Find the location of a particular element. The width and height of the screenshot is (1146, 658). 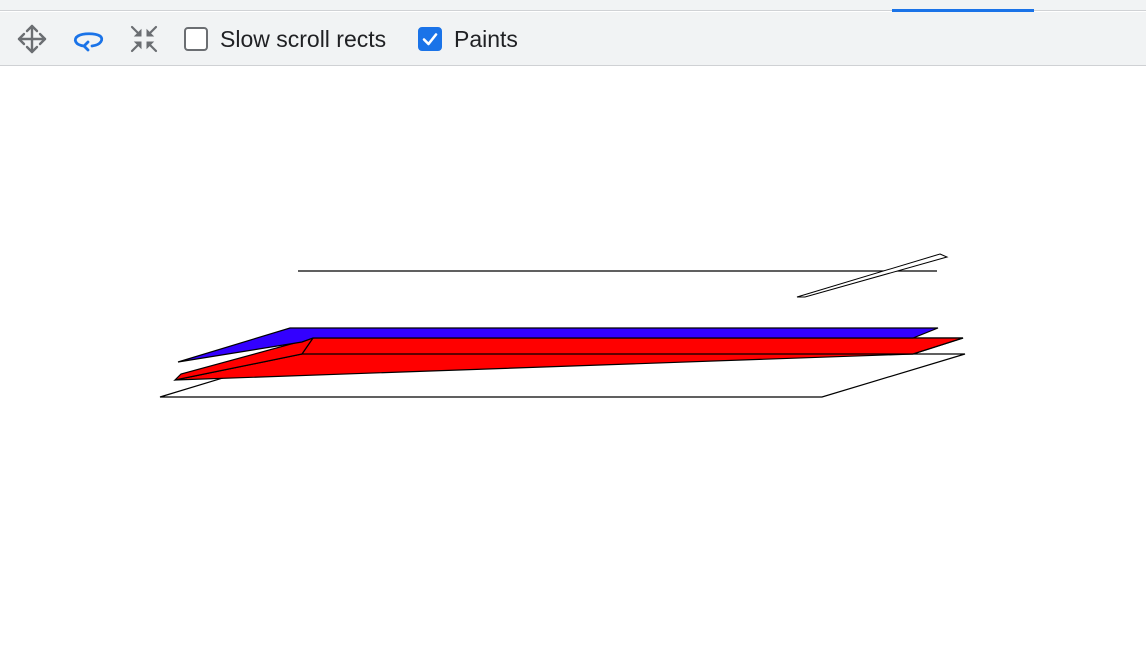

checkmark-icon is located at coordinates (430, 39).